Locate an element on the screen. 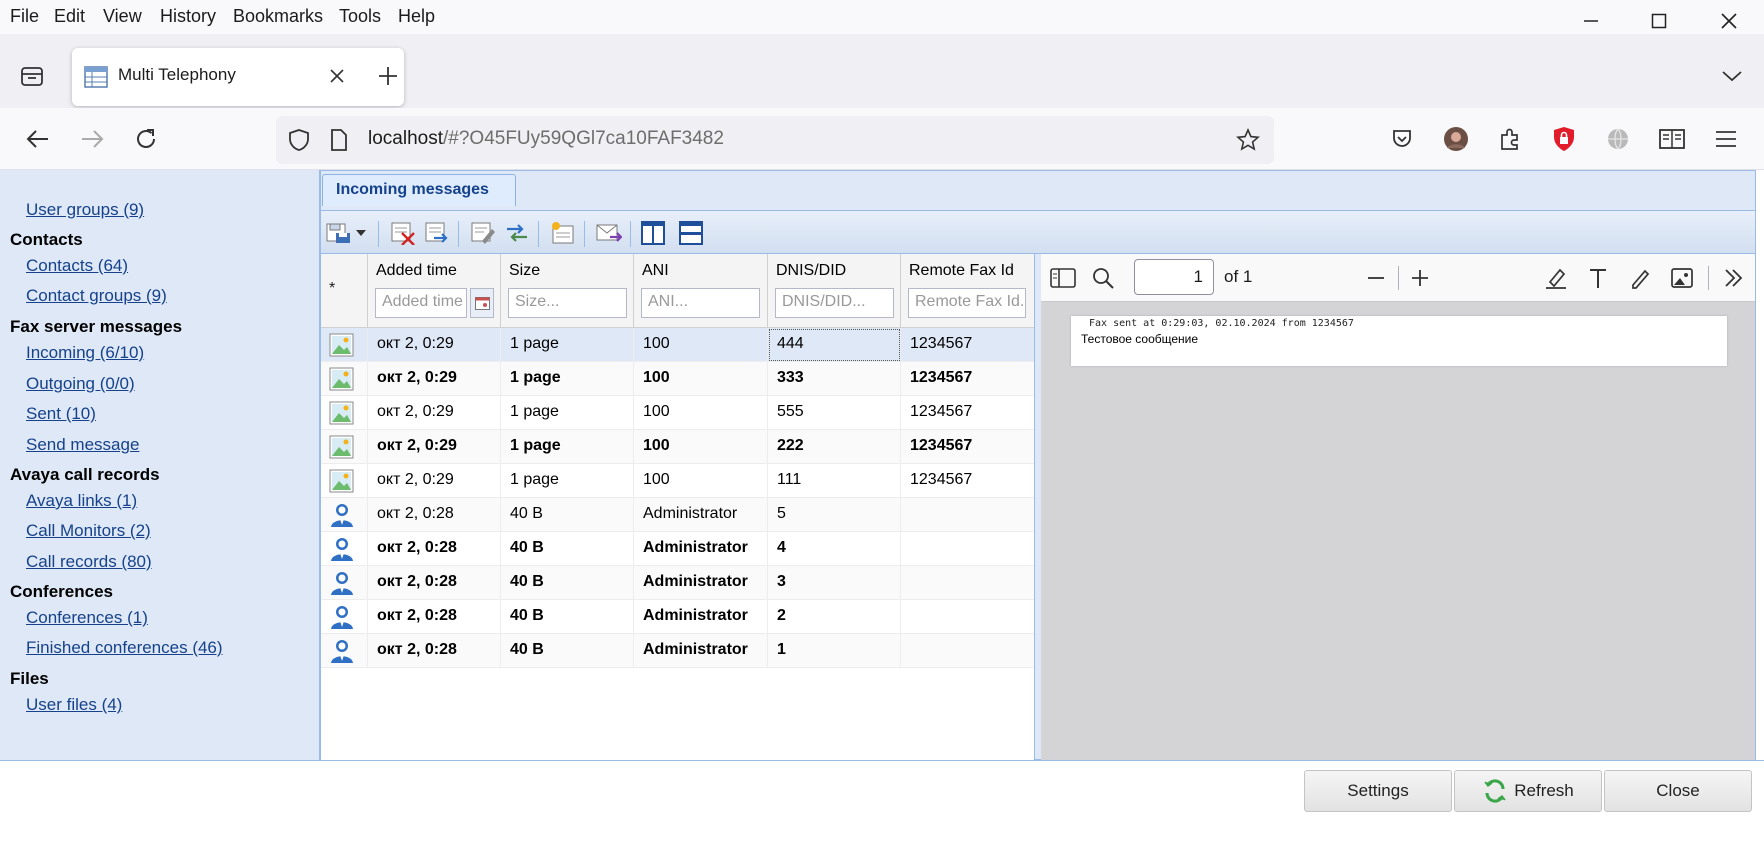 The image size is (1764, 864). chevron-down-icon is located at coordinates (1732, 76).